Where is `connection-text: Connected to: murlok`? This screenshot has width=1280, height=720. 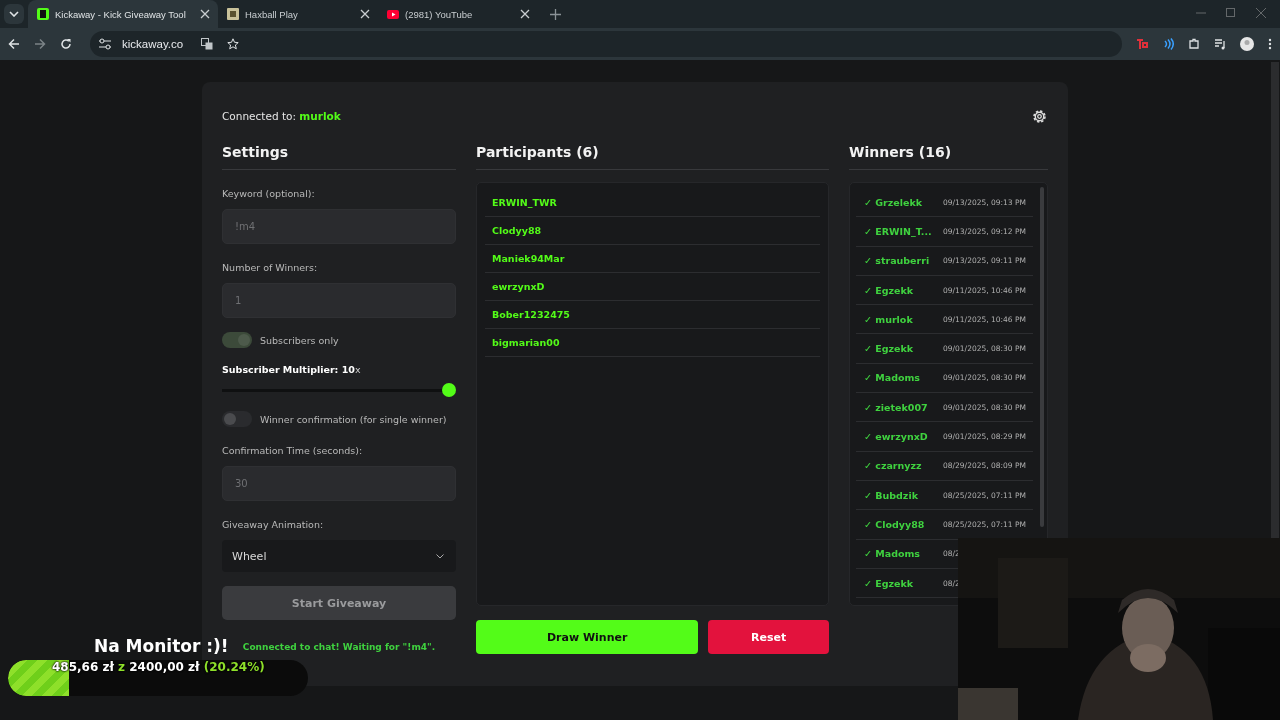
connection-text: Connected to: murlok is located at coordinates (281, 116).